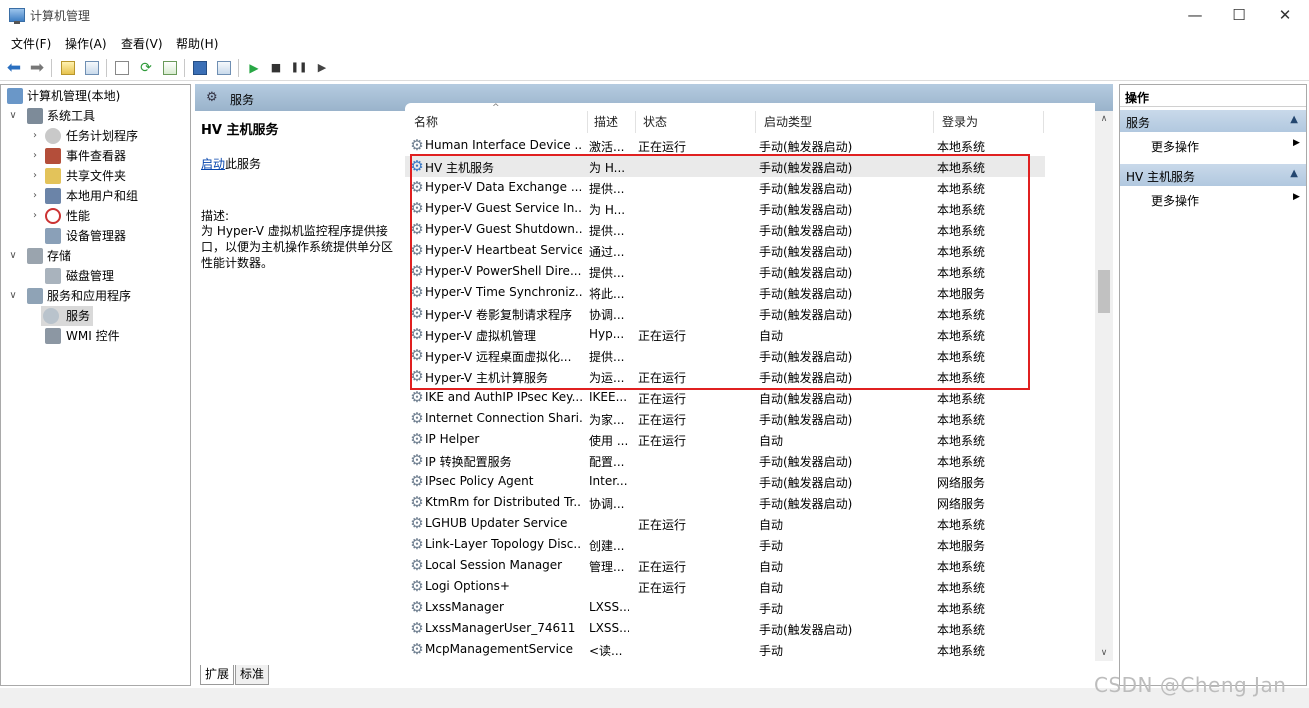 This screenshot has height=708, width=1309. What do you see at coordinates (725, 460) in the screenshot?
I see `table-row: ⚙ IP 转换配置服务 配置... 手动(触发器启动) 本地系统` at bounding box center [725, 460].